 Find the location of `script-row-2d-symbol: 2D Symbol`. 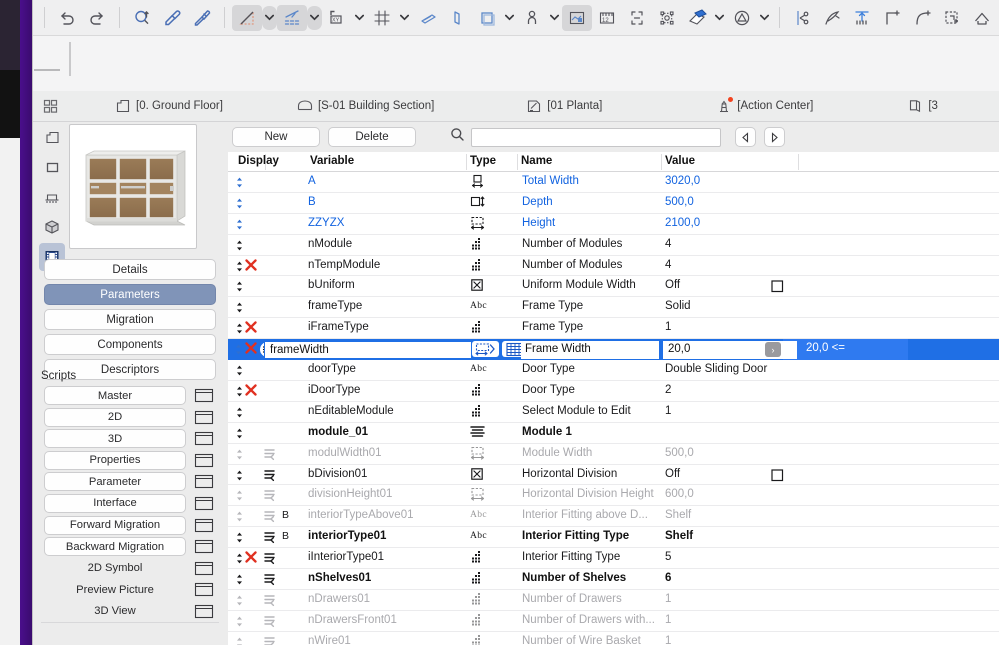

script-row-2d-symbol: 2D Symbol is located at coordinates (130, 568).